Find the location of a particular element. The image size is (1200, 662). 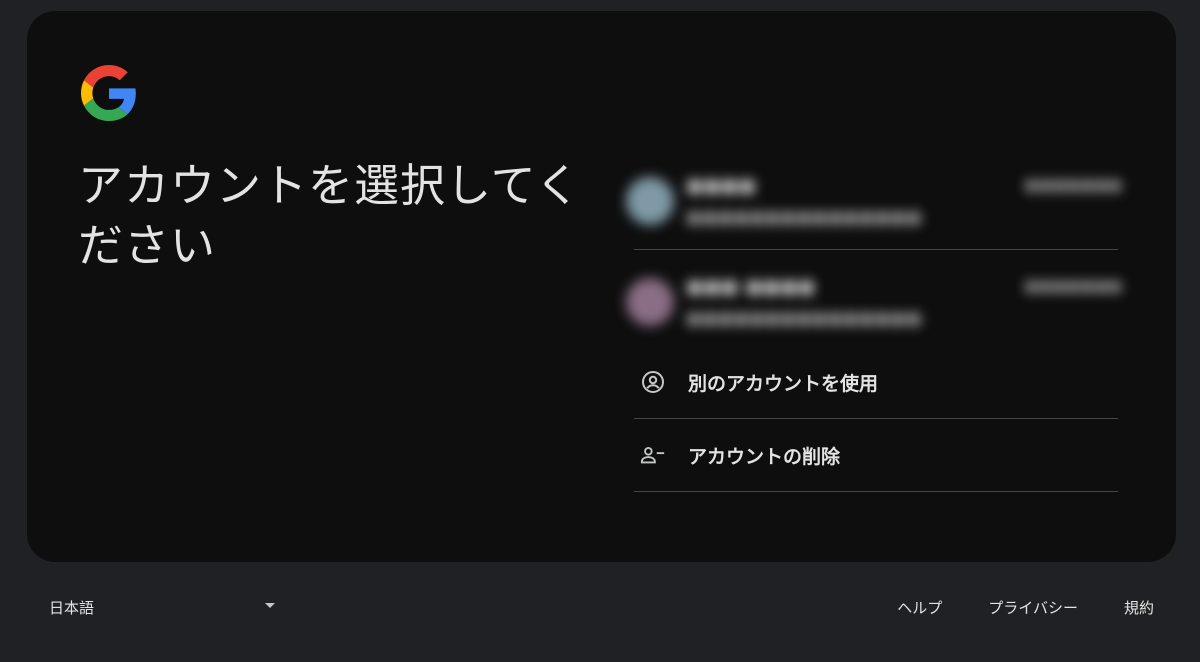

caret-down-icon is located at coordinates (270, 605).